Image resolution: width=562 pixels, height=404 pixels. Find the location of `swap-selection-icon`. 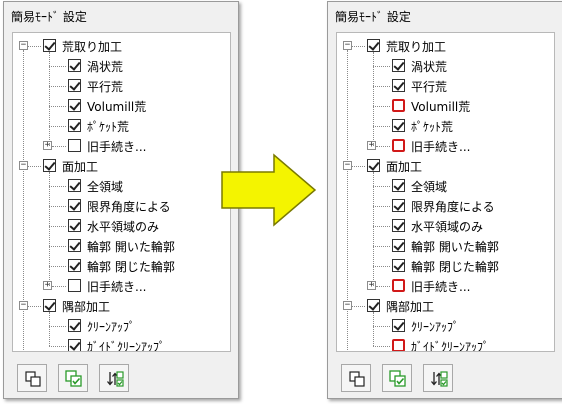

swap-selection-icon is located at coordinates (439, 379).